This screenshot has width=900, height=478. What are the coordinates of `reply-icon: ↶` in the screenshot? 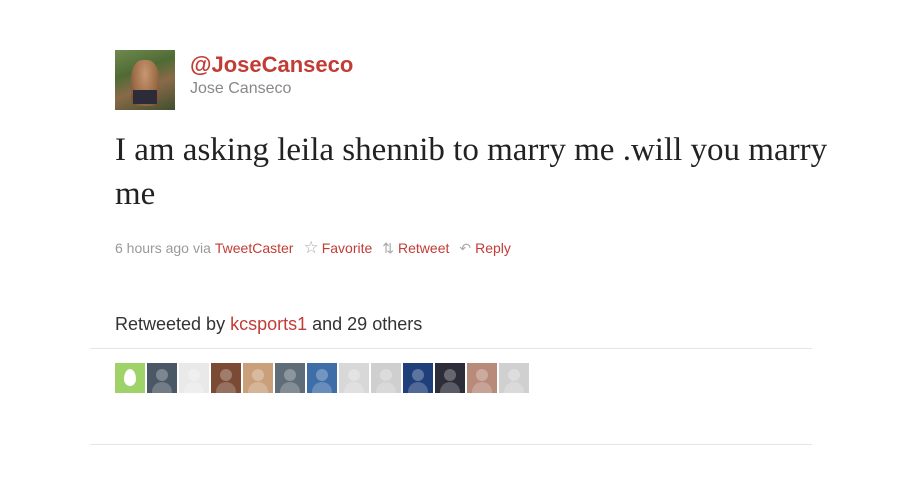 It's located at (465, 247).